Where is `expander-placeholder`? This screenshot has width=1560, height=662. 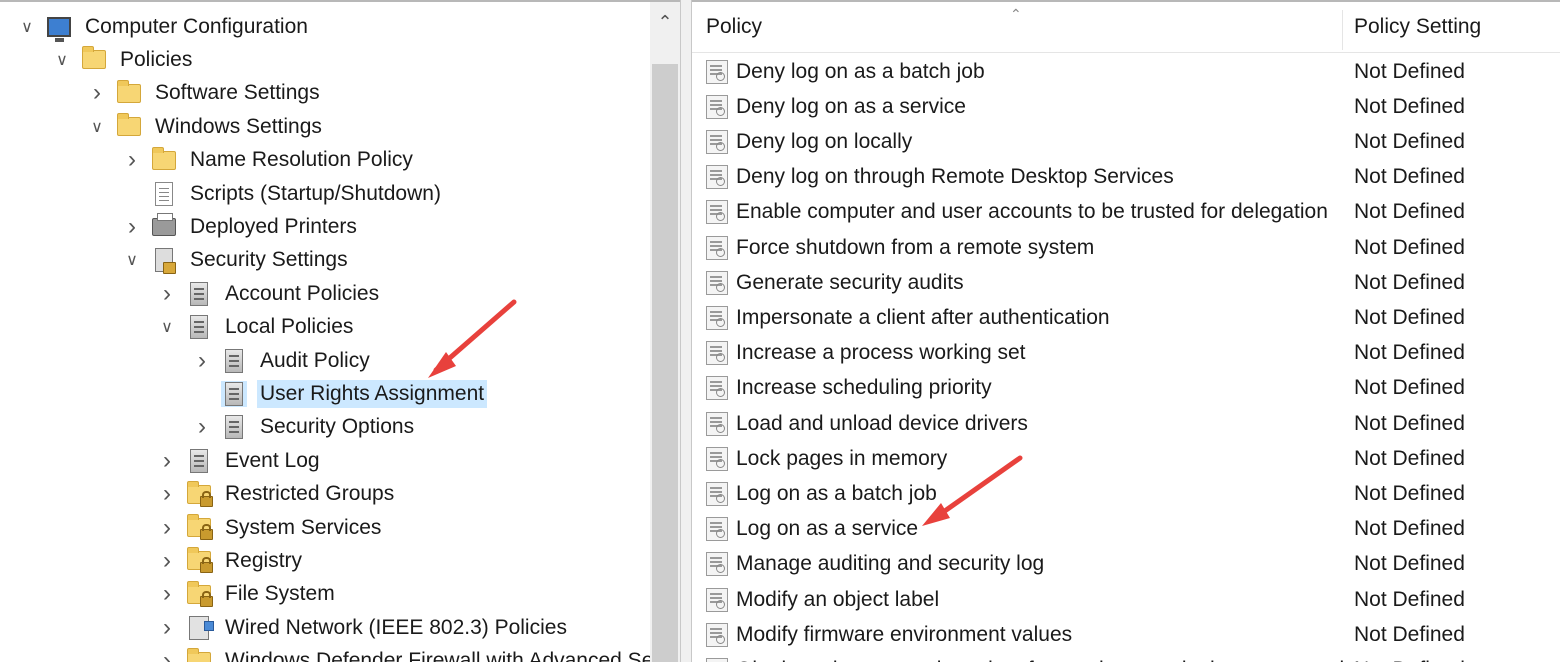 expander-placeholder is located at coordinates (202, 394).